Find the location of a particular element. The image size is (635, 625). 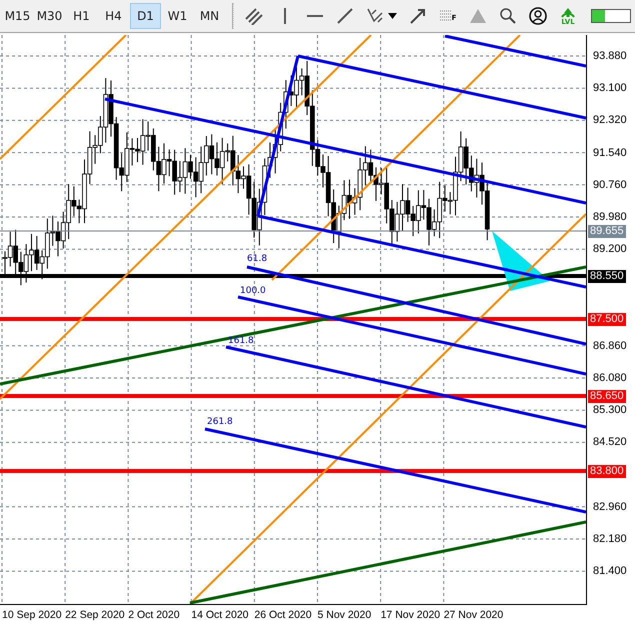

price-tick-label: 89.980 is located at coordinates (610, 217).